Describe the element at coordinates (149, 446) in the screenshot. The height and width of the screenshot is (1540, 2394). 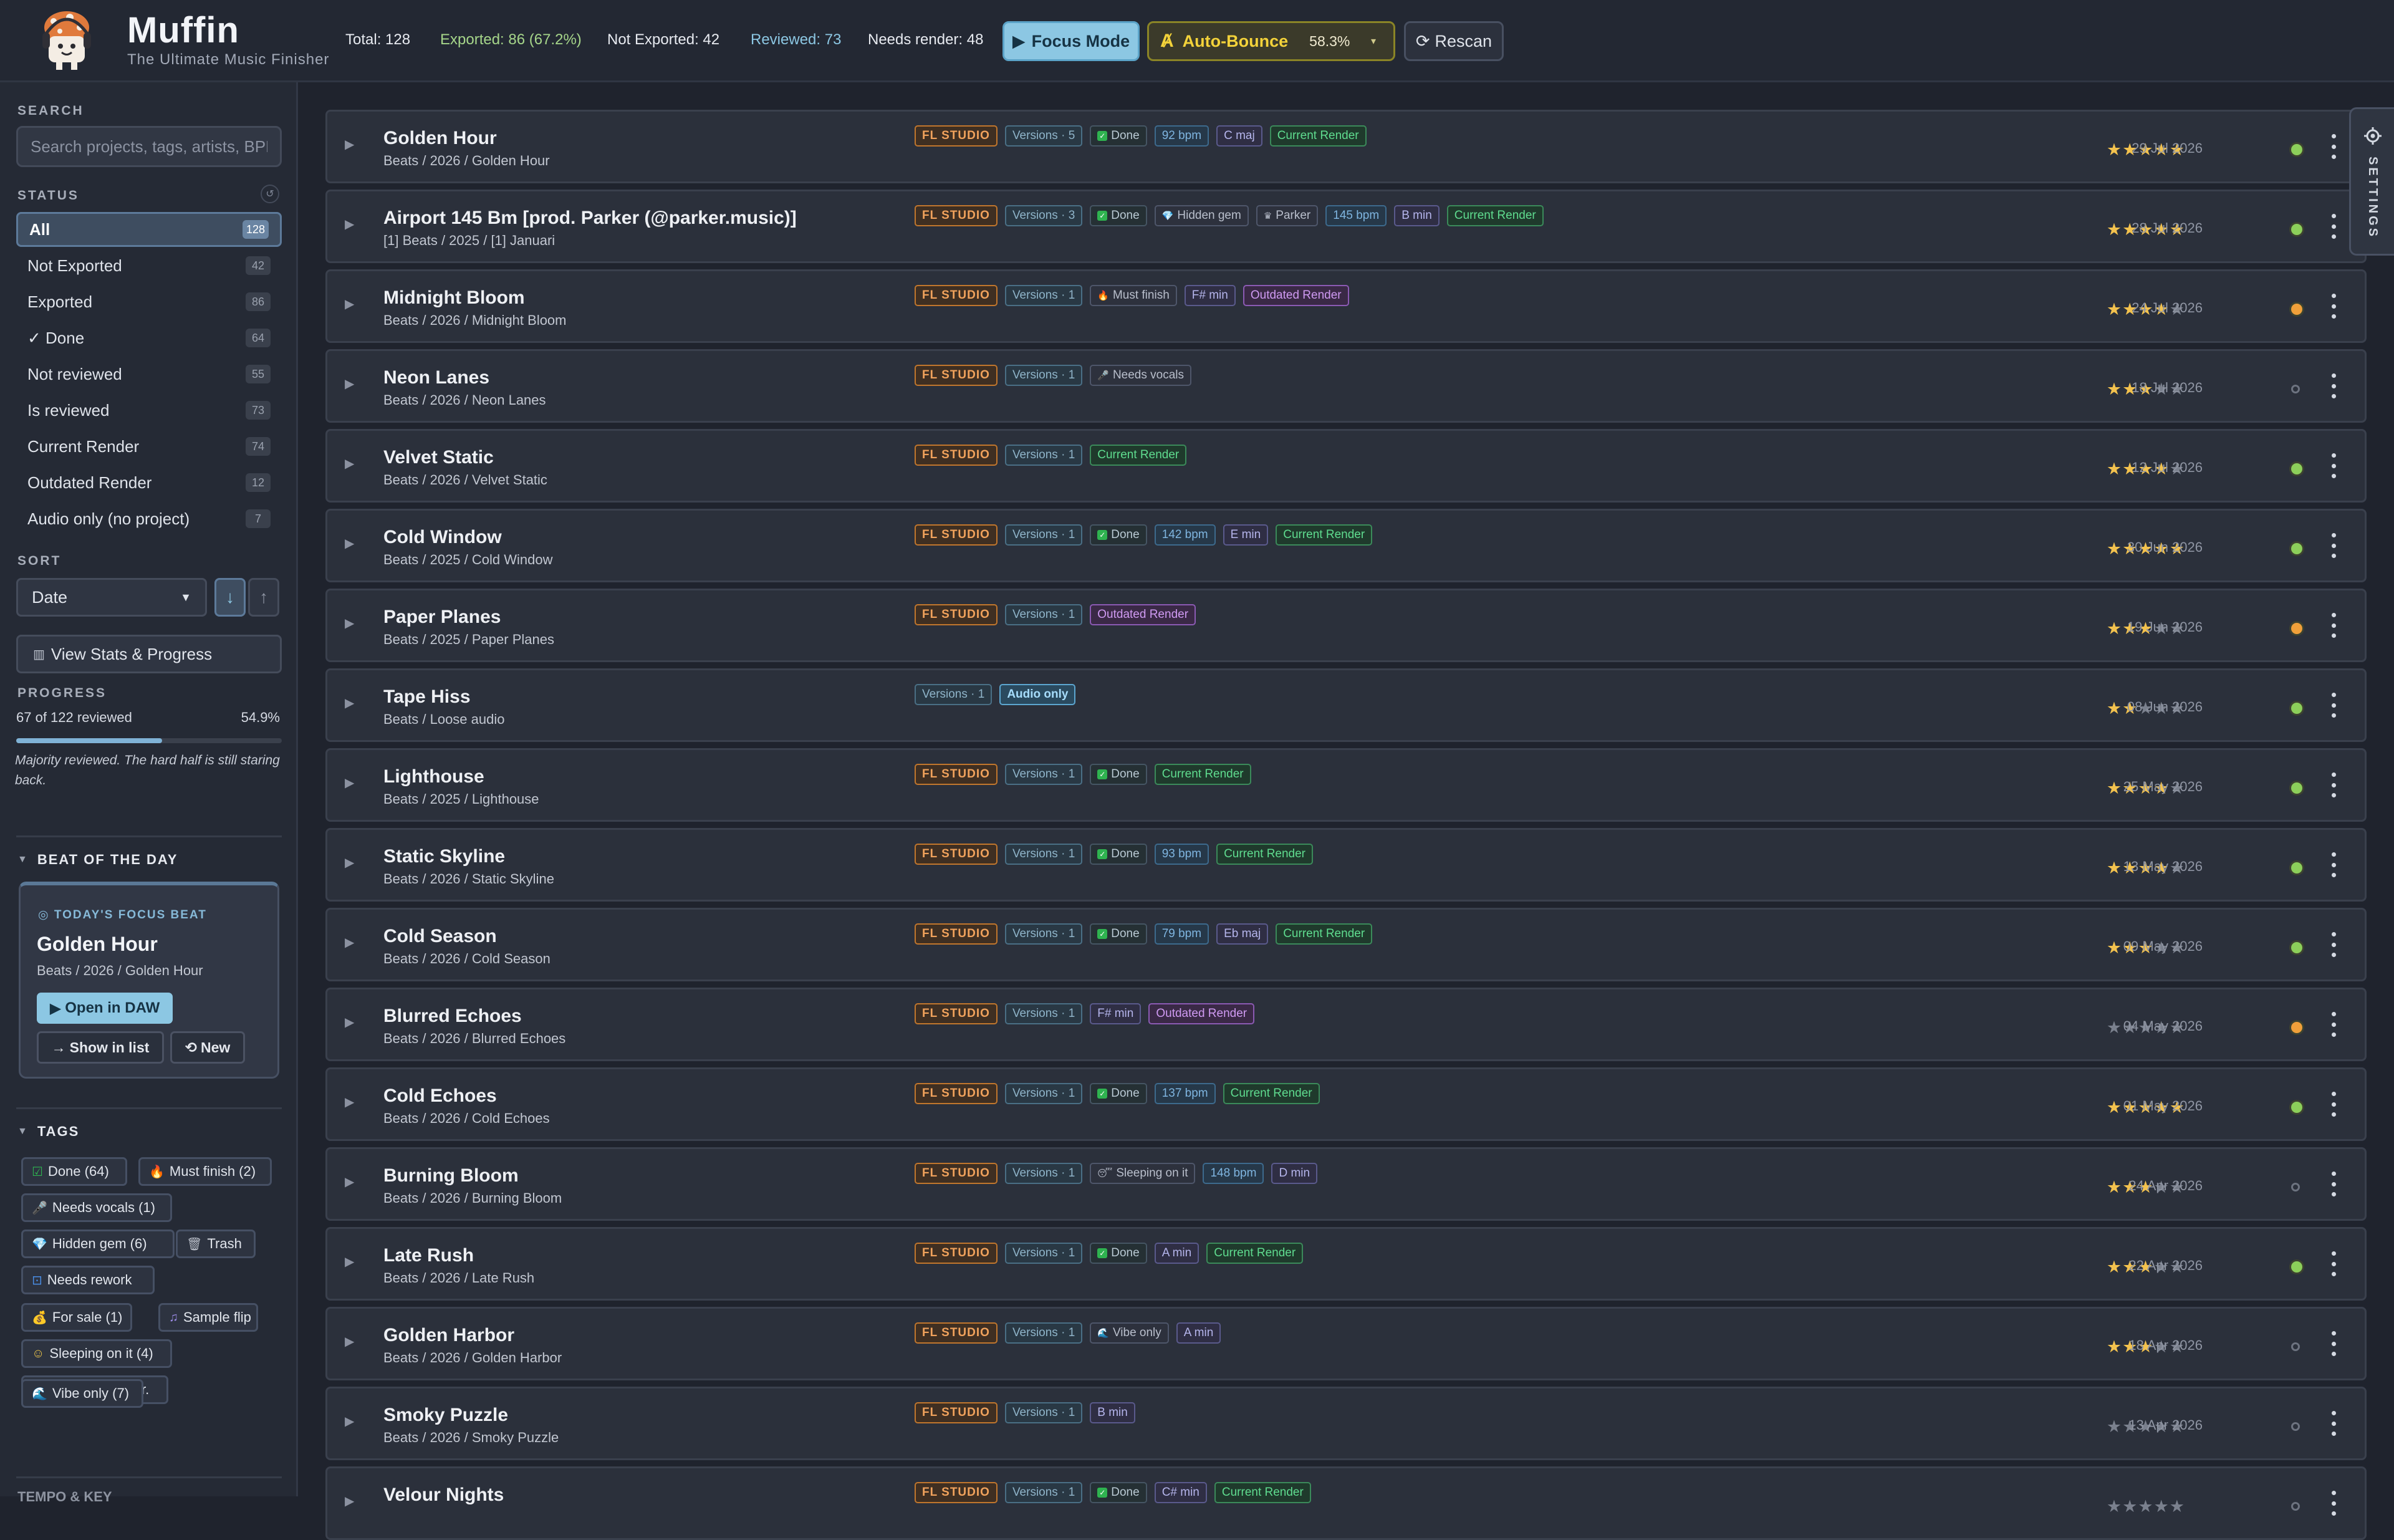
I see `status-filter-item: Current Render 74` at that location.